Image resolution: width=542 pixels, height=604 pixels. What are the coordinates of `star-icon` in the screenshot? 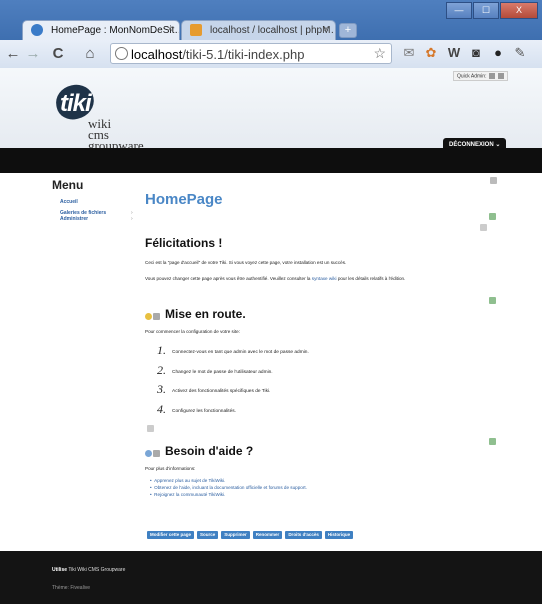 It's located at (148, 316).